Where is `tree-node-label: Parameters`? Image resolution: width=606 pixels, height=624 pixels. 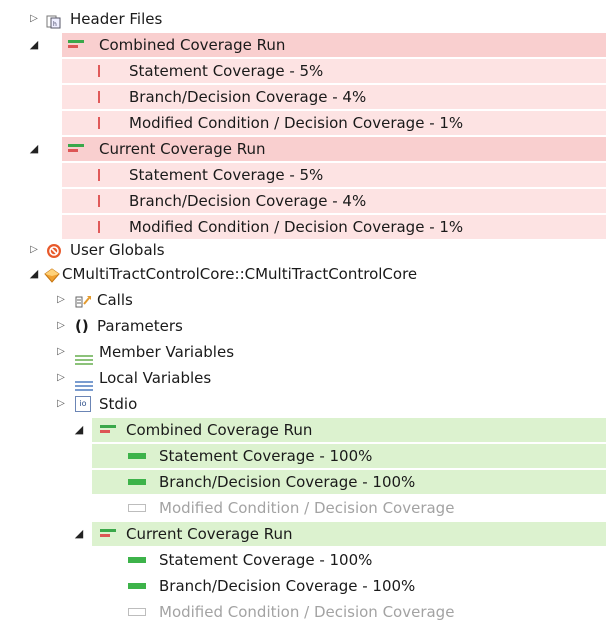
tree-node-label: Parameters is located at coordinates (140, 326).